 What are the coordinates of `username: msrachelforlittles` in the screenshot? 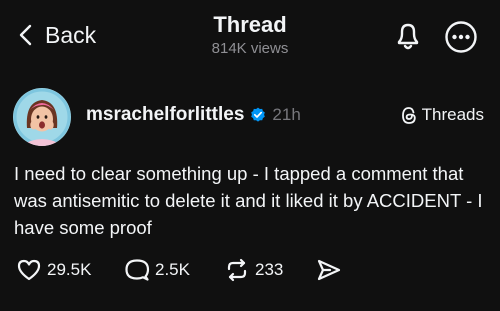 It's located at (165, 115).